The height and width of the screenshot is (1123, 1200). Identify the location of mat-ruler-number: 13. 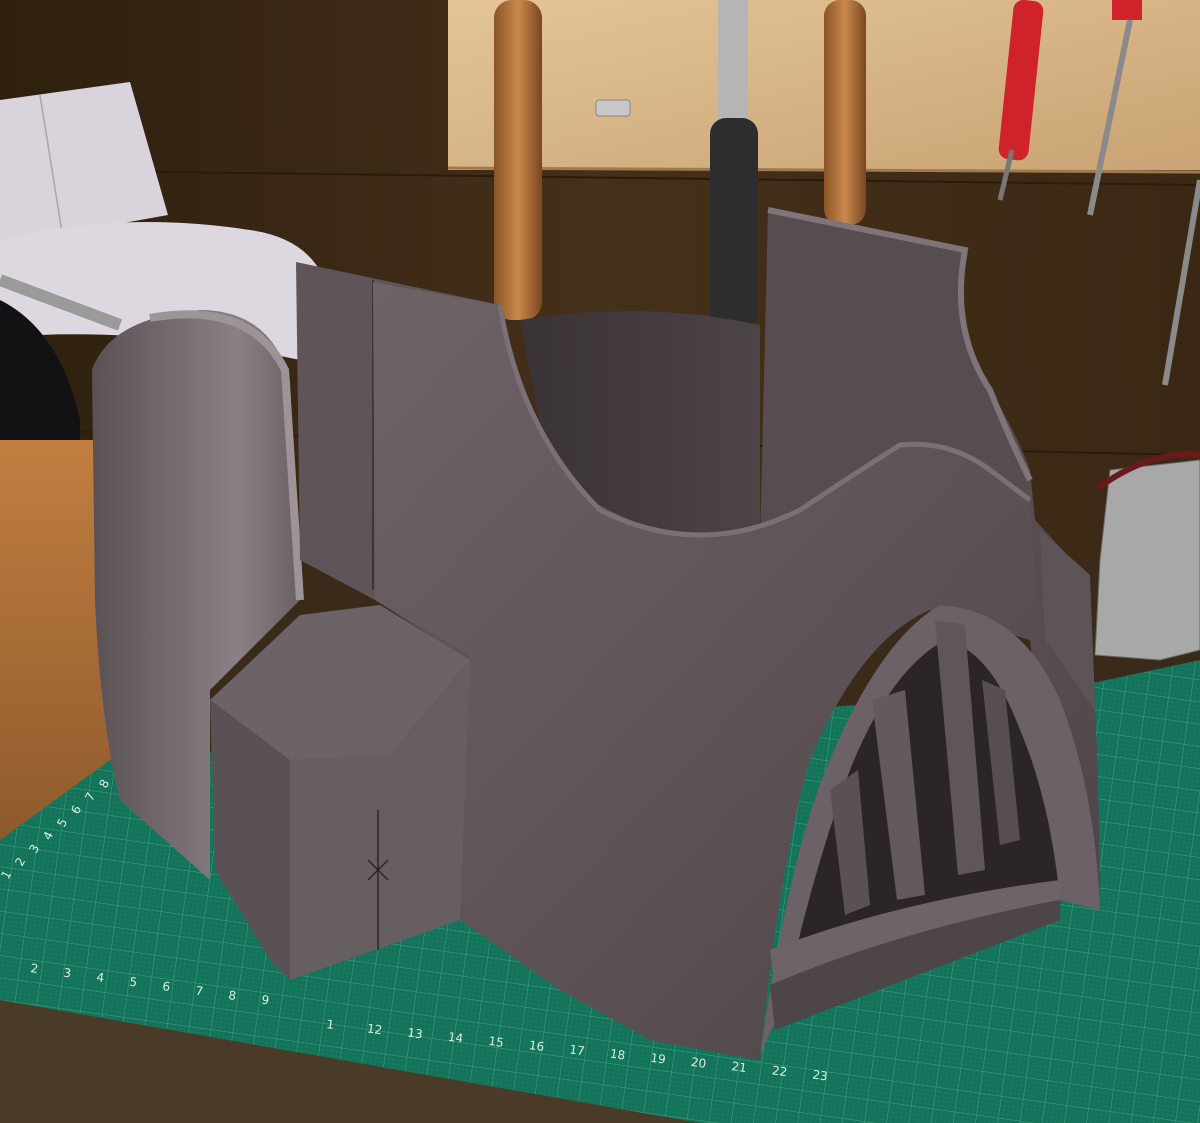
(415, 1034).